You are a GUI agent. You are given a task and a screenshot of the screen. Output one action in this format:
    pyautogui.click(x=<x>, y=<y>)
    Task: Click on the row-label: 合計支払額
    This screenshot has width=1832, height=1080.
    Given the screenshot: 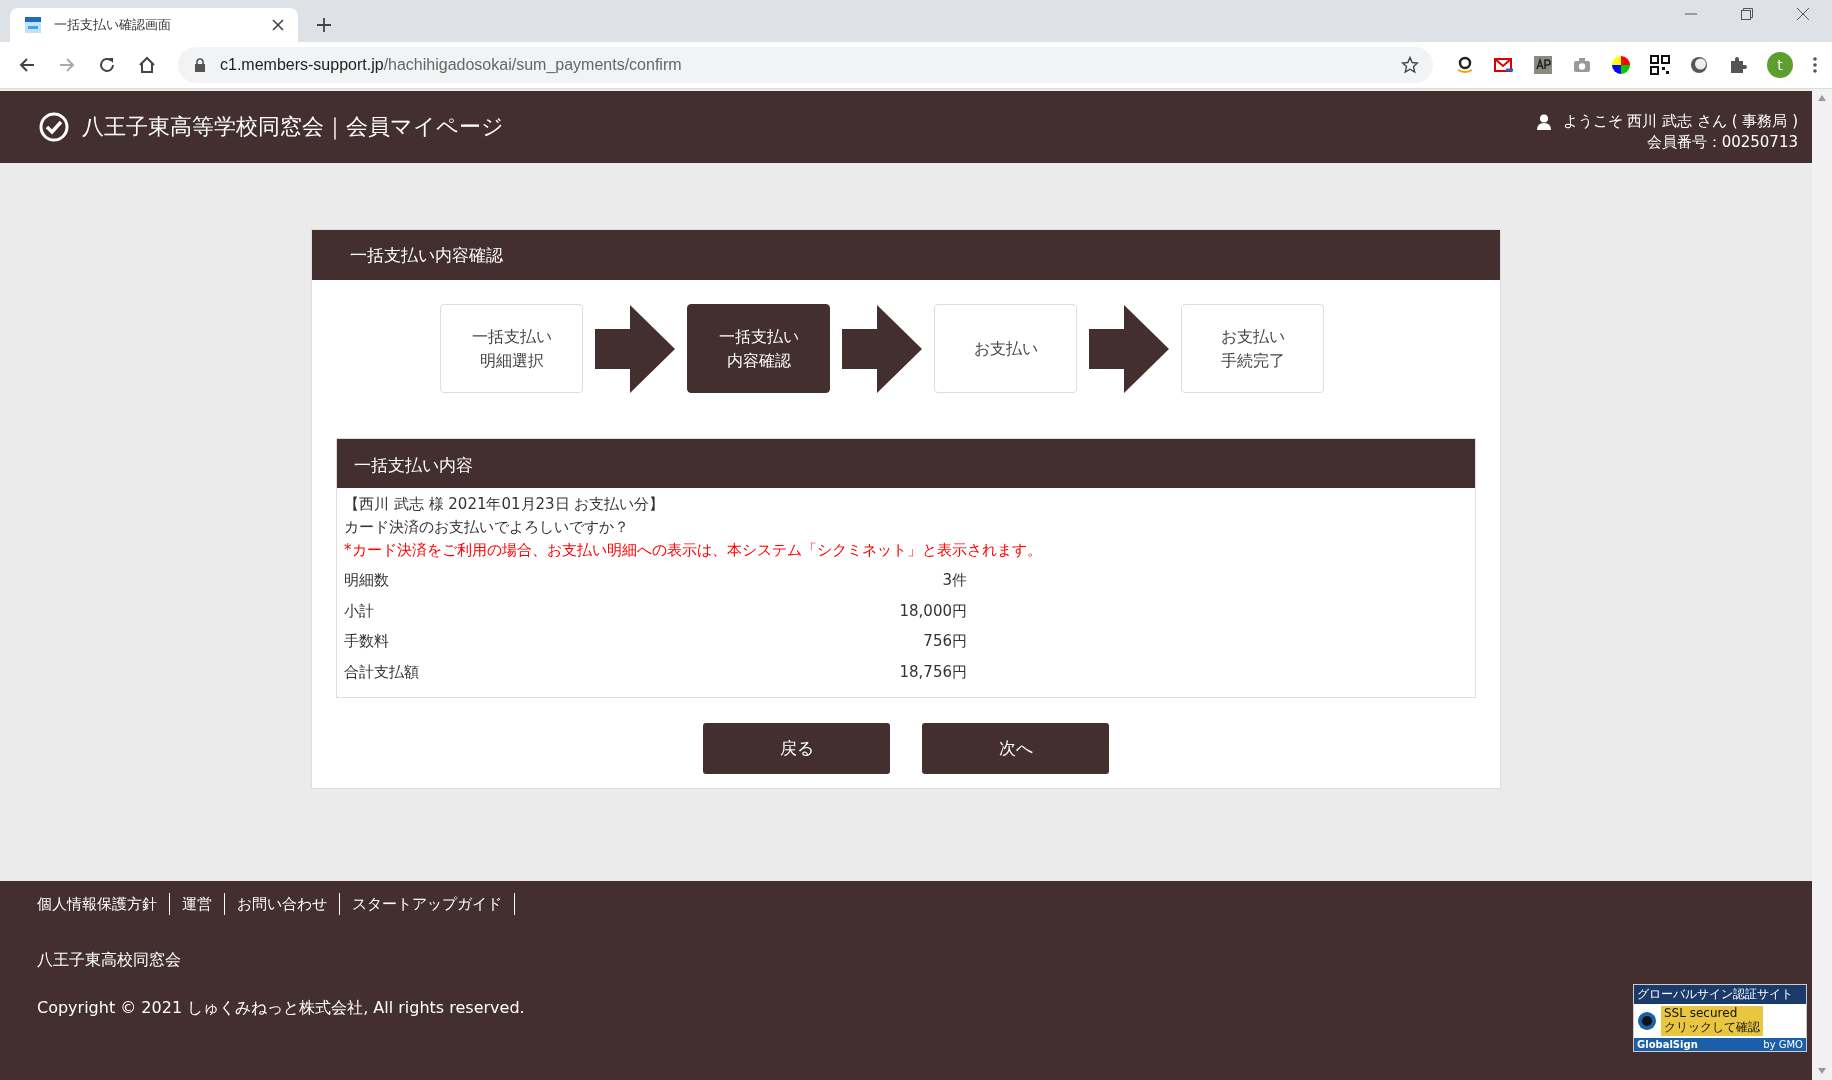 What is the action you would take?
    pyautogui.click(x=381, y=672)
    